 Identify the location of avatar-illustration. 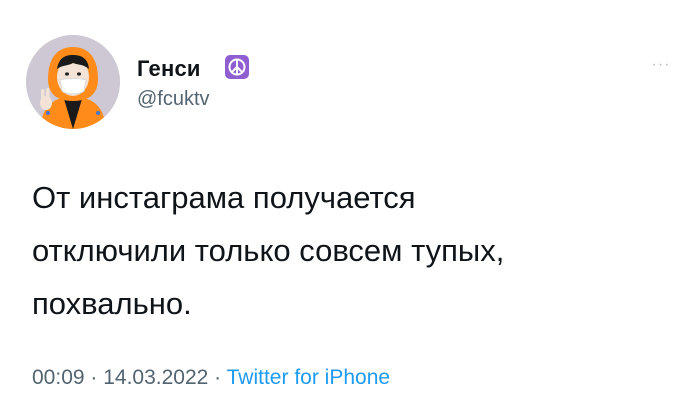
(73, 82).